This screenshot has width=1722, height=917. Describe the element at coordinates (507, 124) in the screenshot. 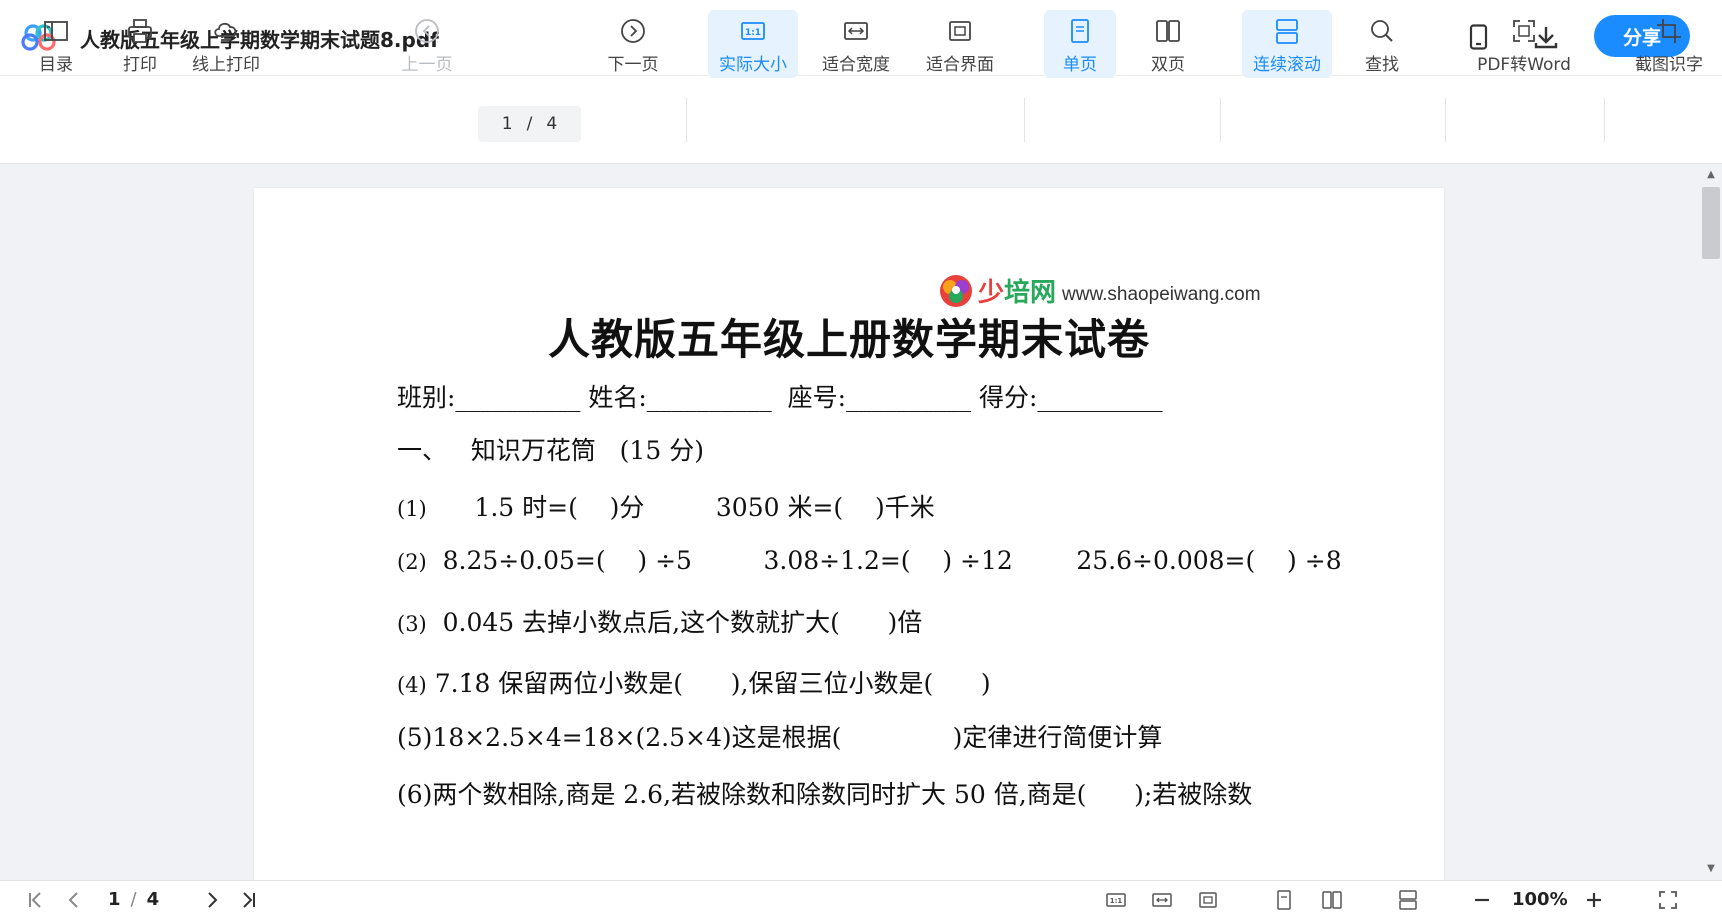

I see `current-page: 1` at that location.